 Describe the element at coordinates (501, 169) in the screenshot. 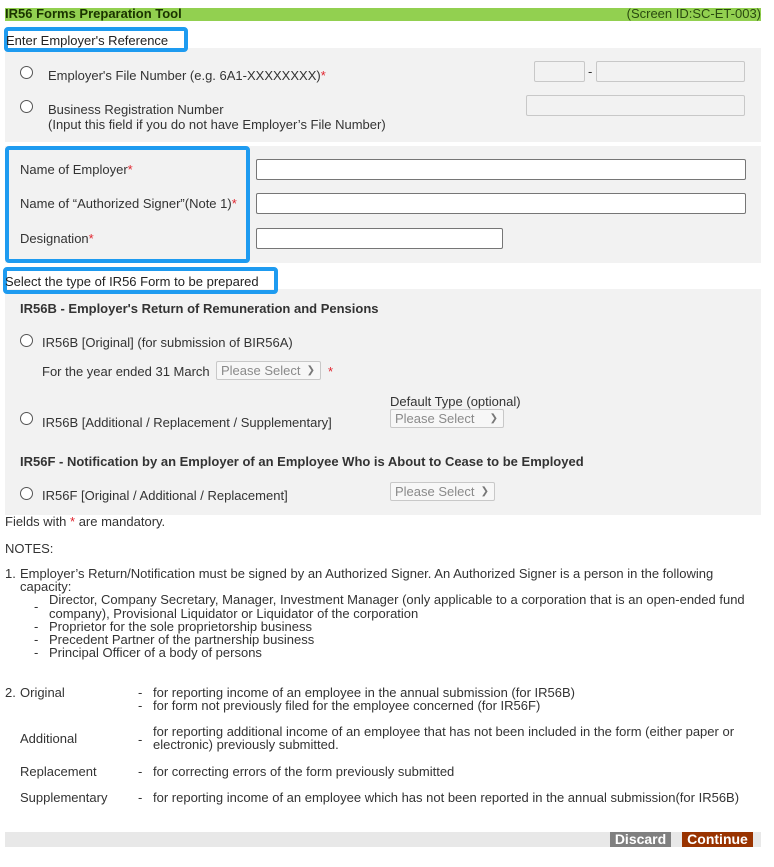

I see `name-of-employer-input` at that location.